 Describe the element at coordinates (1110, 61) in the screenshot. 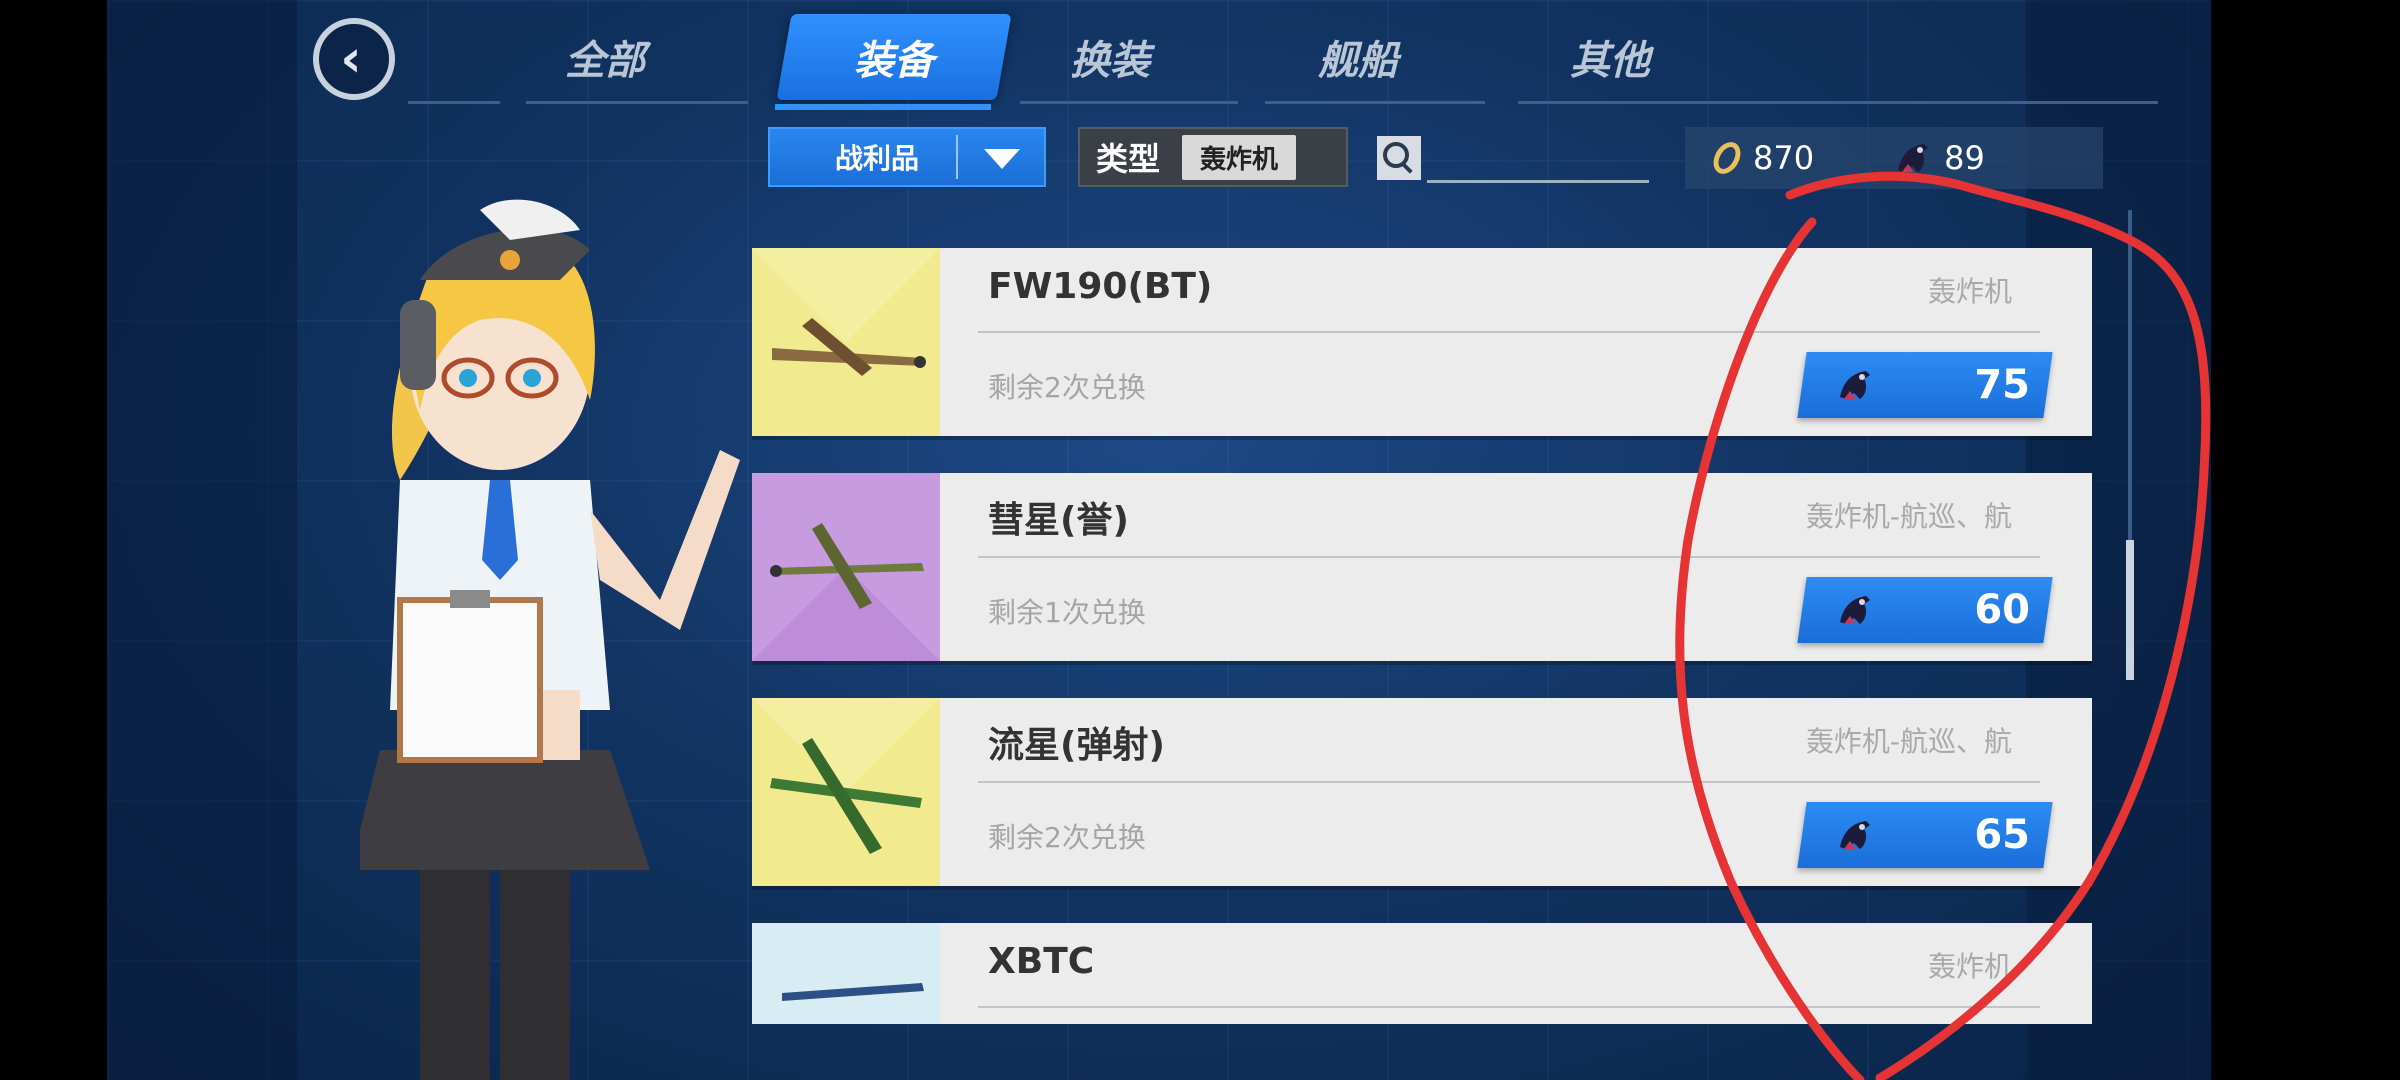

I see `tab-outfit-label: 换装` at that location.